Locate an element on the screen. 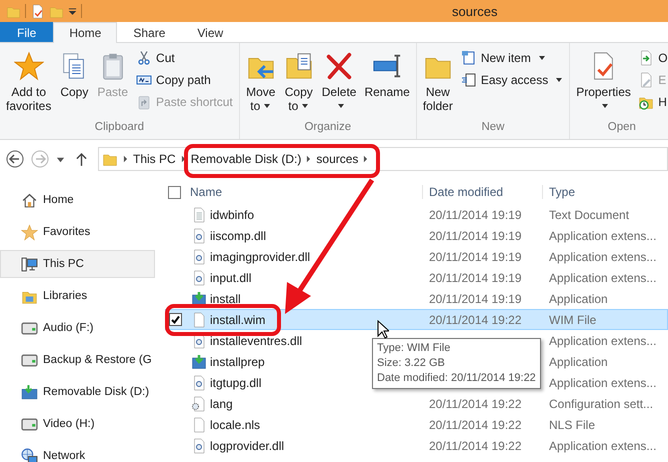 The width and height of the screenshot is (668, 462). ribbon-button: Move to is located at coordinates (261, 85).